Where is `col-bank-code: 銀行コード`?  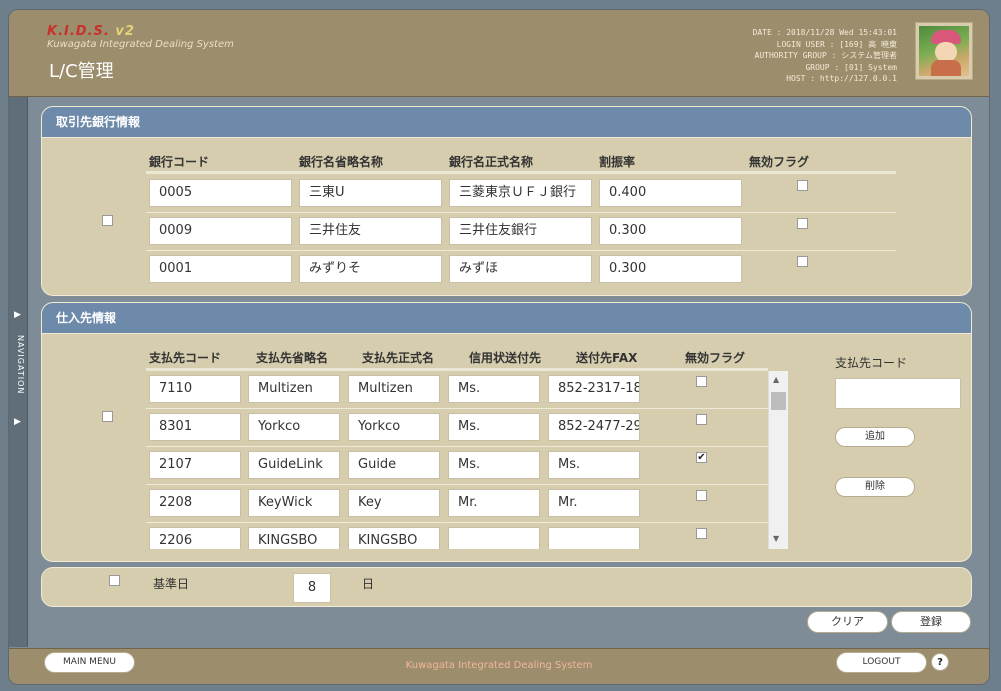 col-bank-code: 銀行コード is located at coordinates (179, 162).